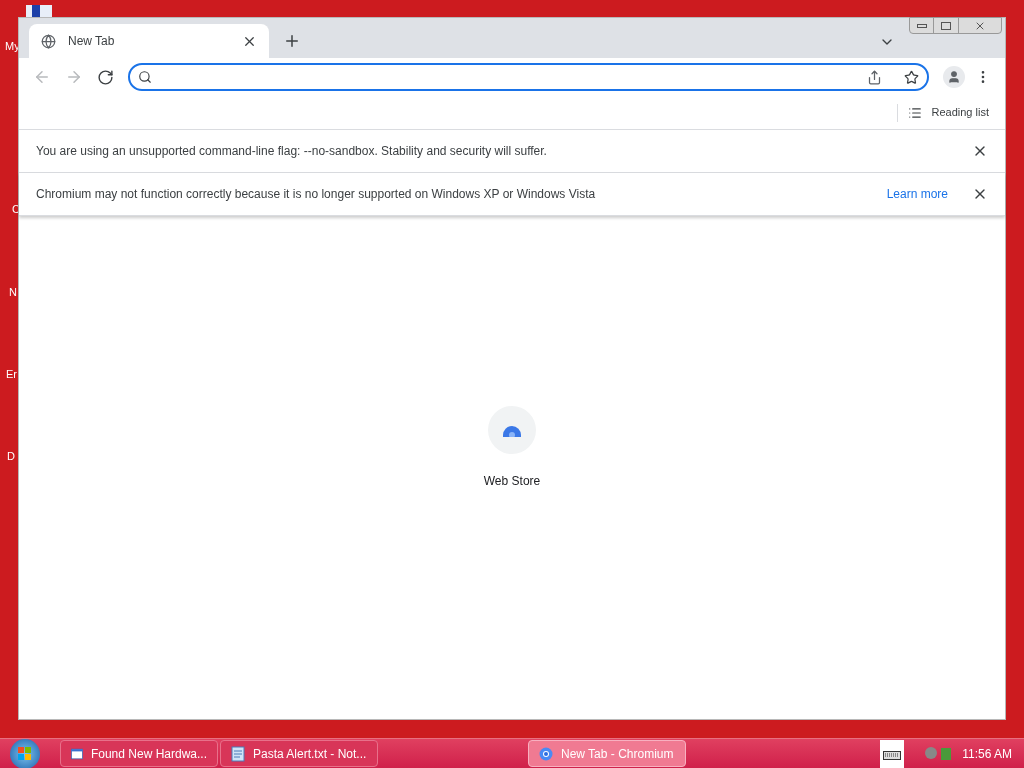 Image resolution: width=1024 pixels, height=768 pixels. I want to click on clock: 11:56 AM, so click(987, 754).